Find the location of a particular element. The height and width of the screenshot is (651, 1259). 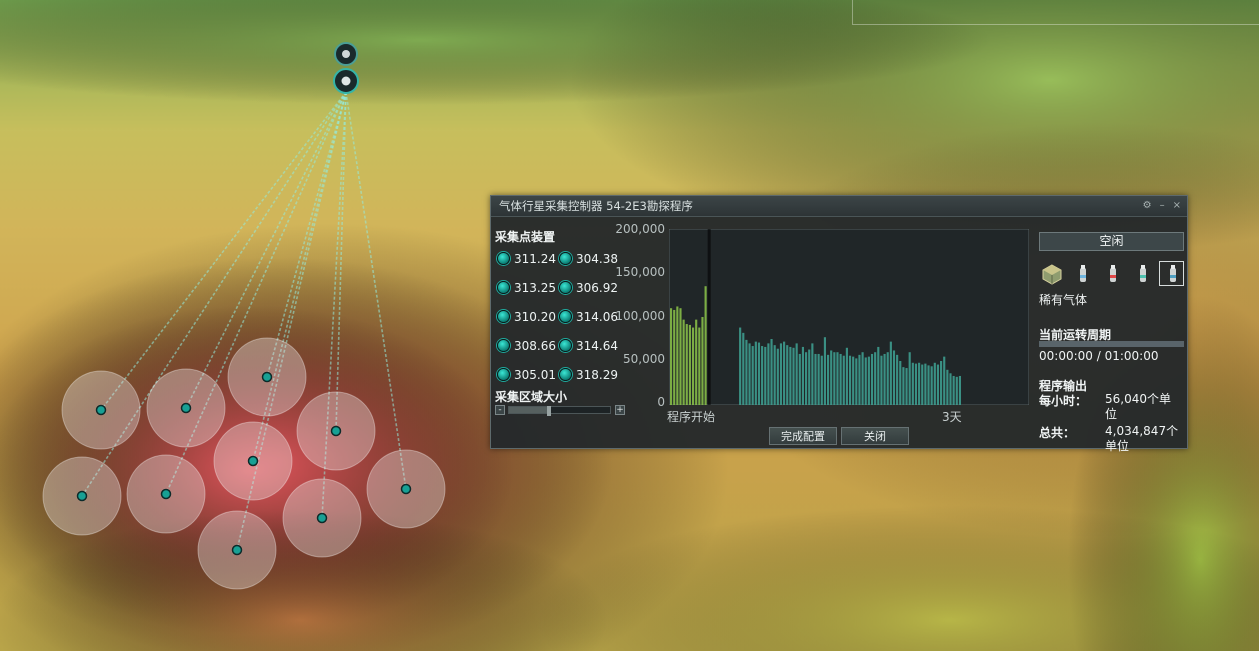

extraction-beam is located at coordinates (306, 234).